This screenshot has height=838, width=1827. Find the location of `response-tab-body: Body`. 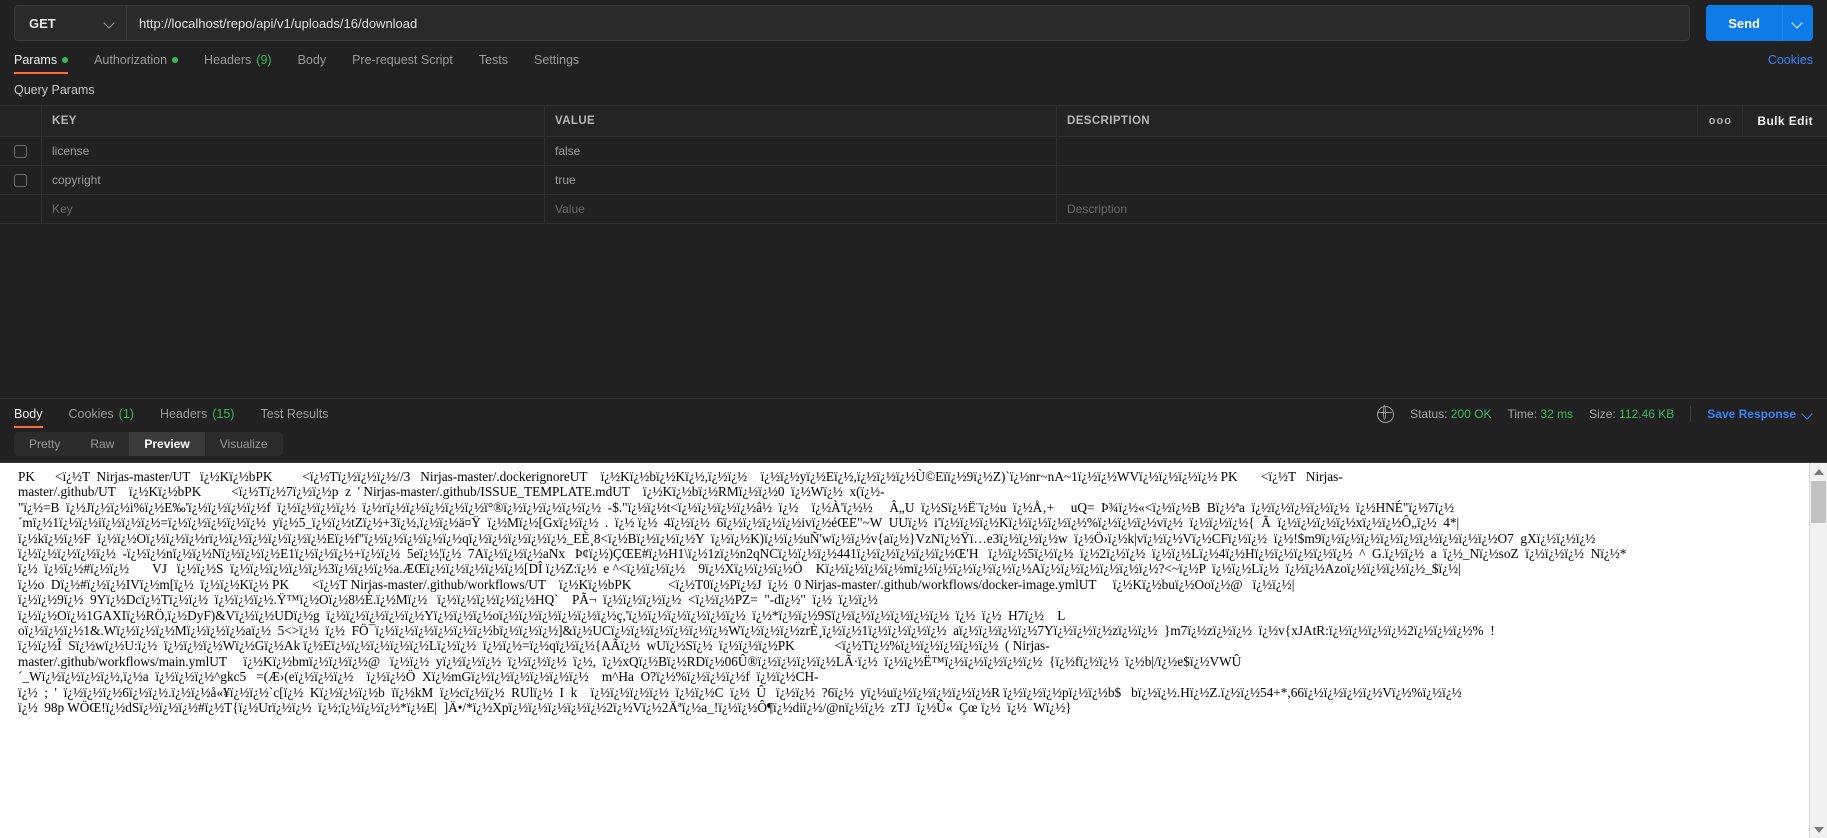

response-tab-body: Body is located at coordinates (28, 414).